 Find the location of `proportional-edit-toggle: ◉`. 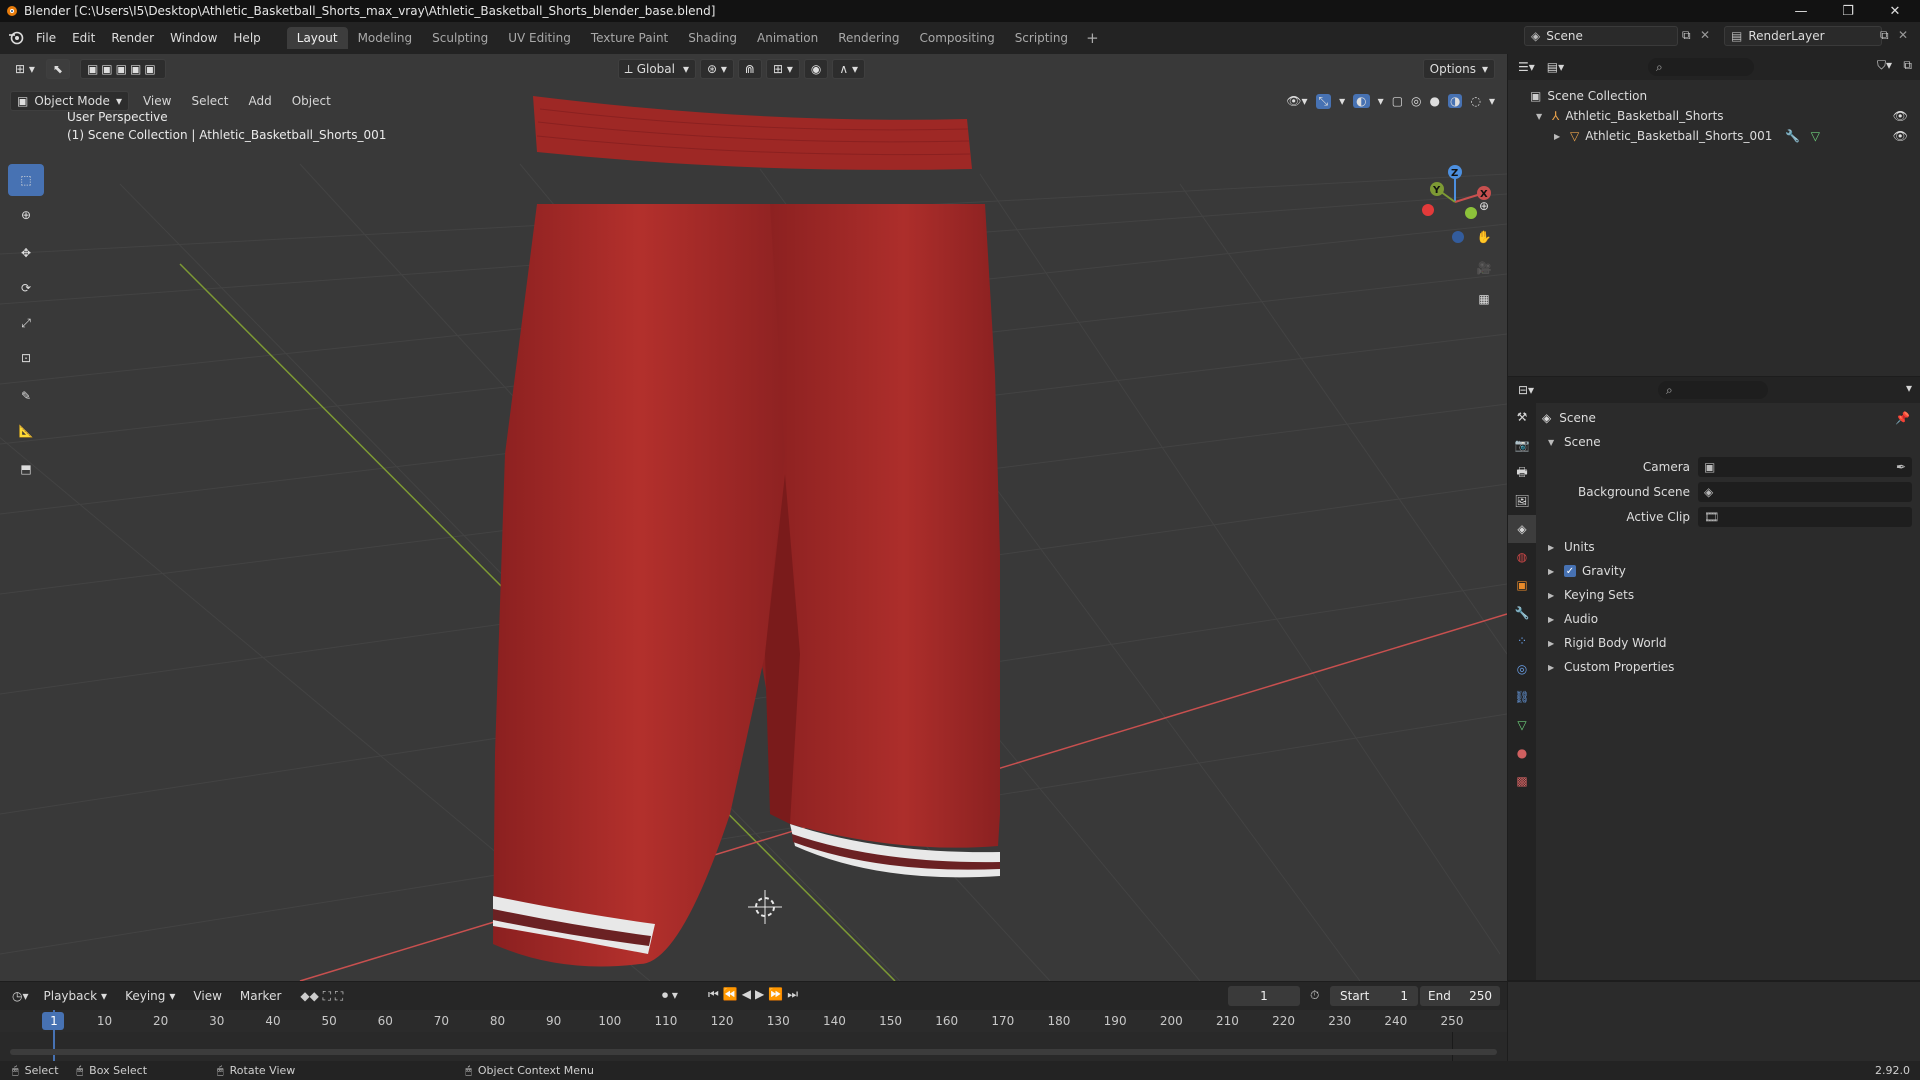

proportional-edit-toggle: ◉ is located at coordinates (816, 69).